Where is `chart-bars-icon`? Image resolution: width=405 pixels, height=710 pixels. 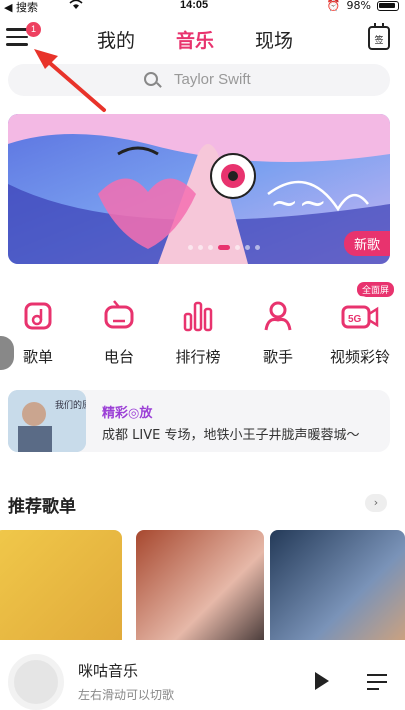
chart-bars-icon is located at coordinates (198, 316).